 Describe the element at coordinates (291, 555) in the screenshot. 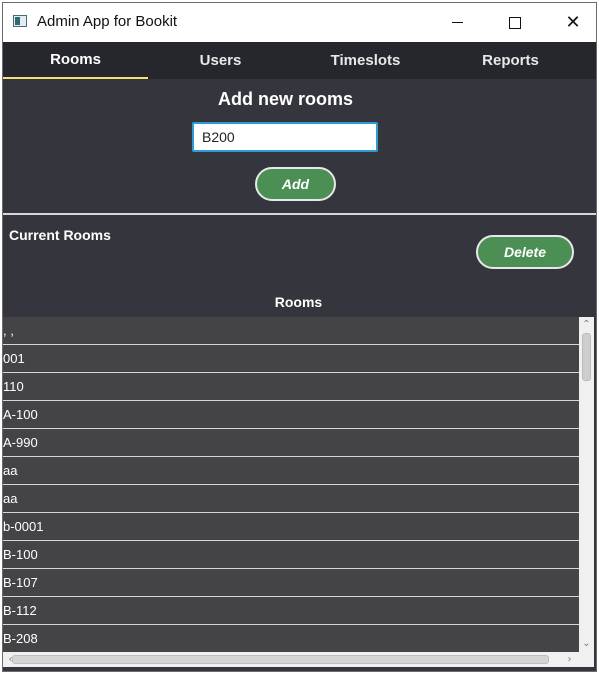

I see `table-row: B-100` at that location.